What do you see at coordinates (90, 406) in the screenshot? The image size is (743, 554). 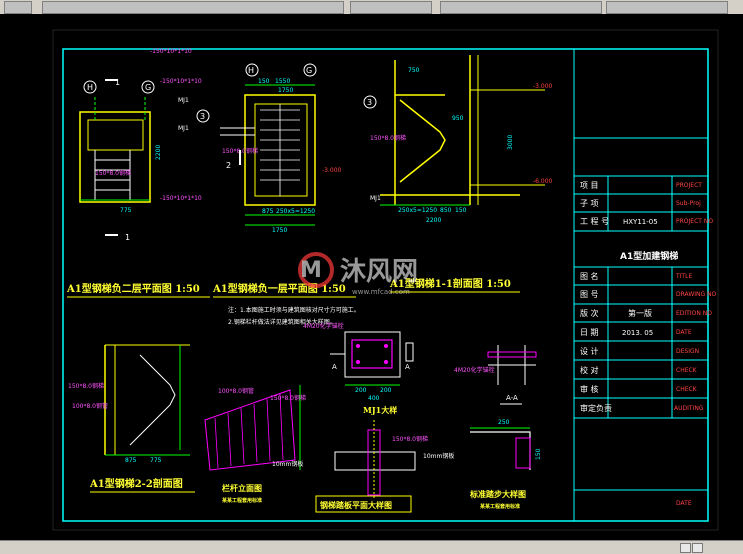 I see `label-m6-a: 100*8.0钢管` at bounding box center [90, 406].